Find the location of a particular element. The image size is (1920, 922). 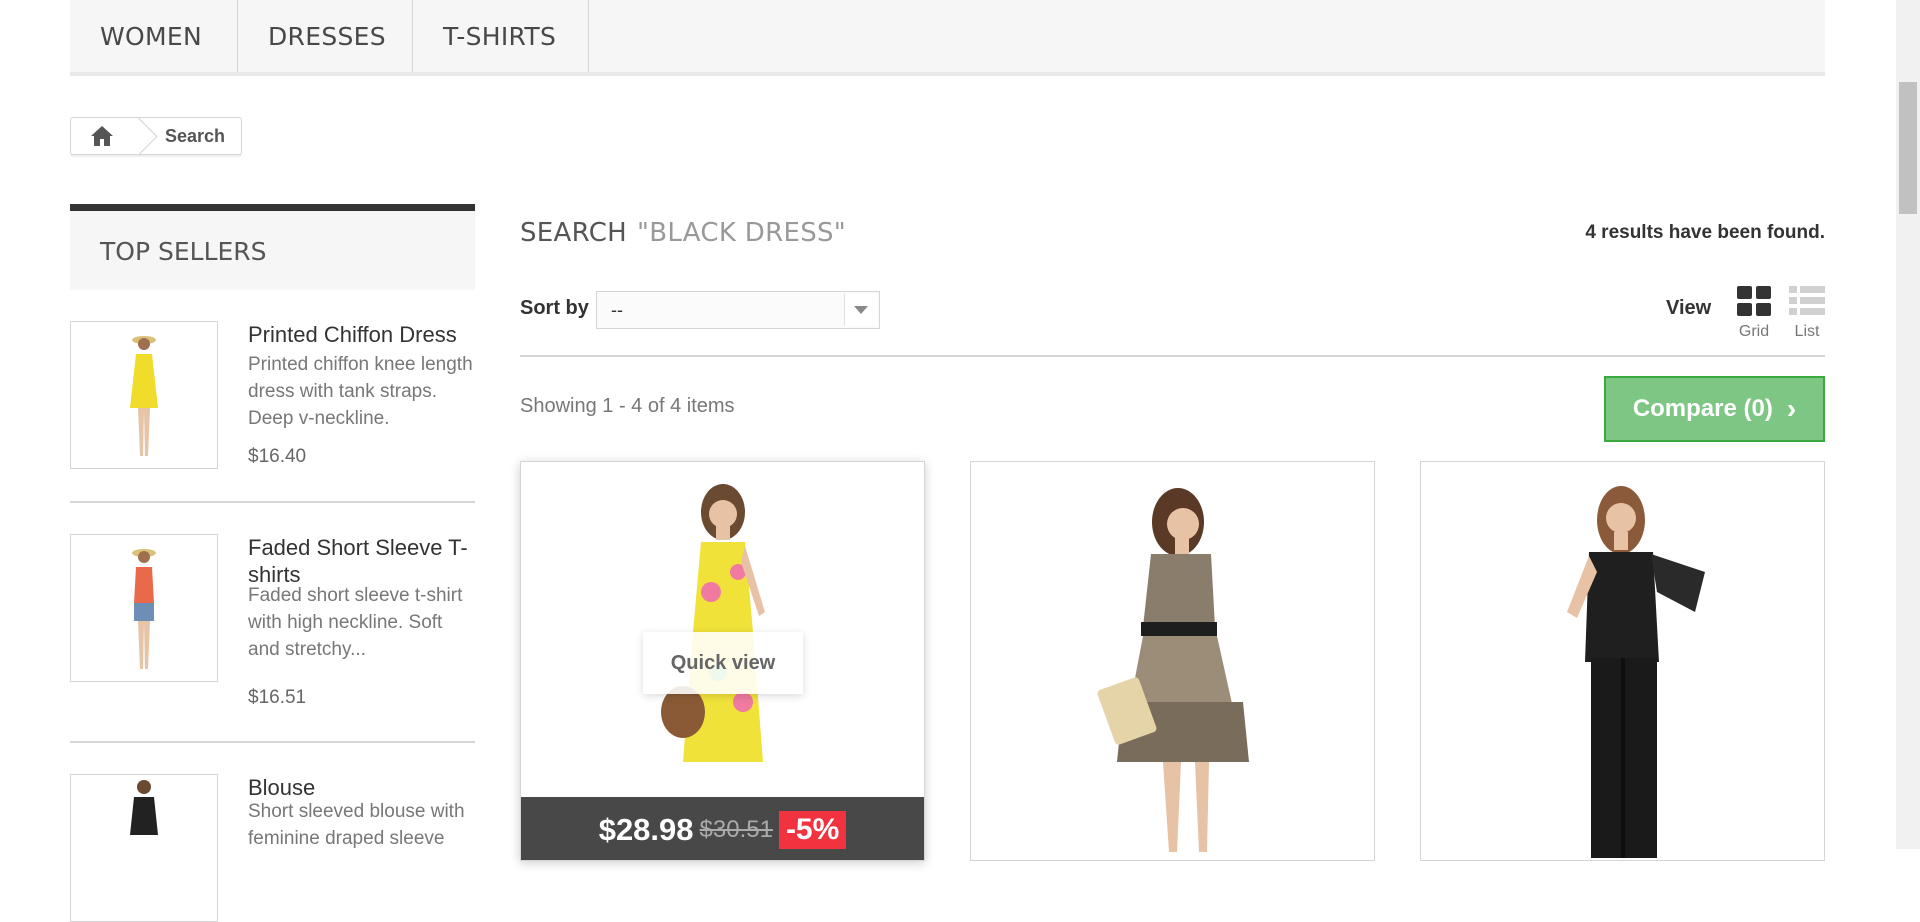

menu-item-dresses: DRESSES is located at coordinates (325, 36).